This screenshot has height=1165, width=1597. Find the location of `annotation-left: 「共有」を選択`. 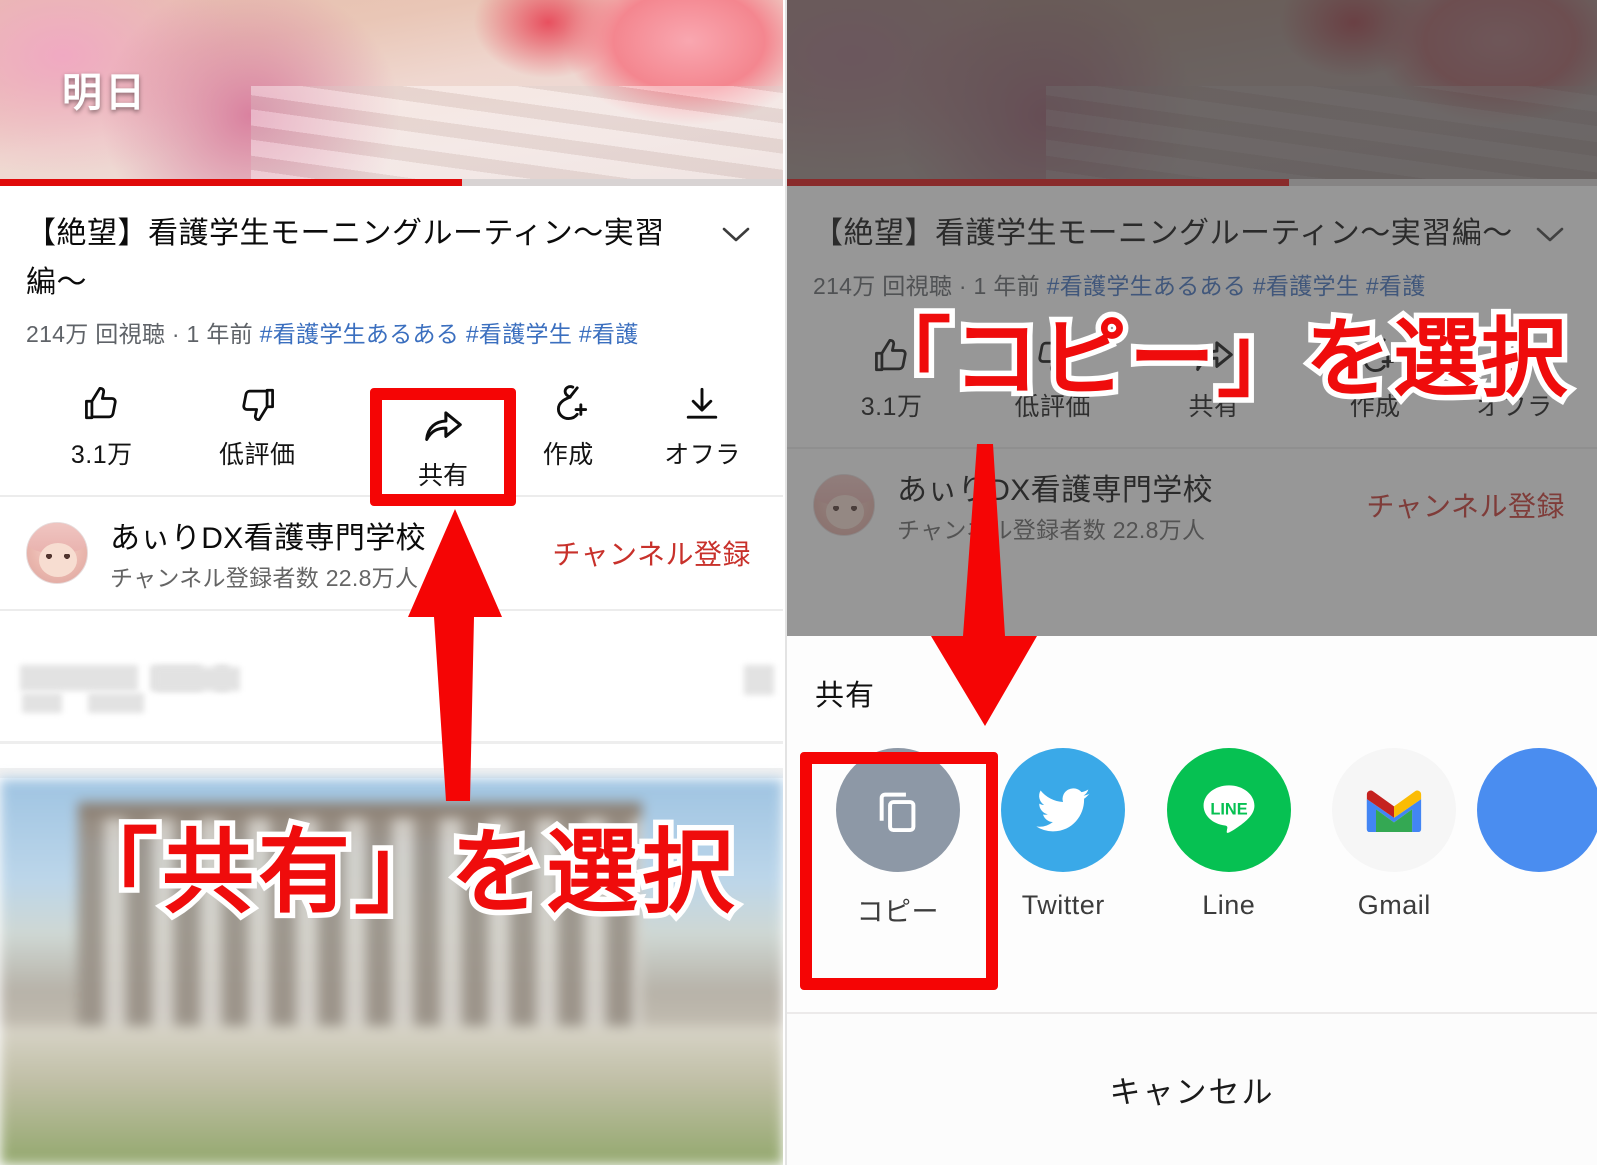

annotation-left: 「共有」を選択 is located at coordinates (399, 873).